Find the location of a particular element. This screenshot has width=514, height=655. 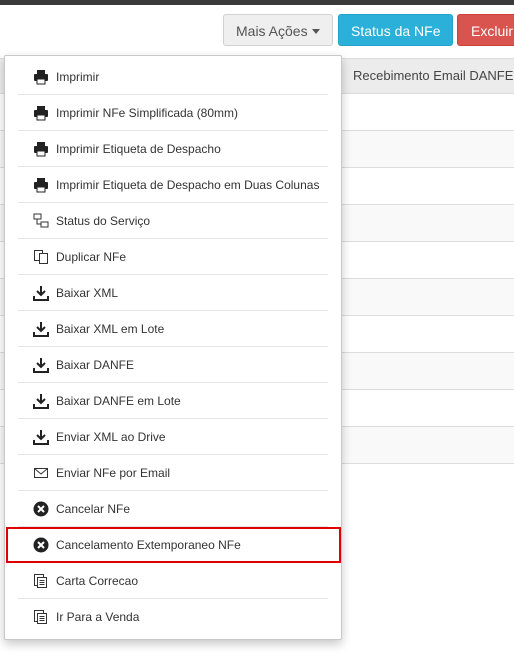

menu-item-baixar-danfe-lote: Baixar DANFE em Lote is located at coordinates (173, 401).